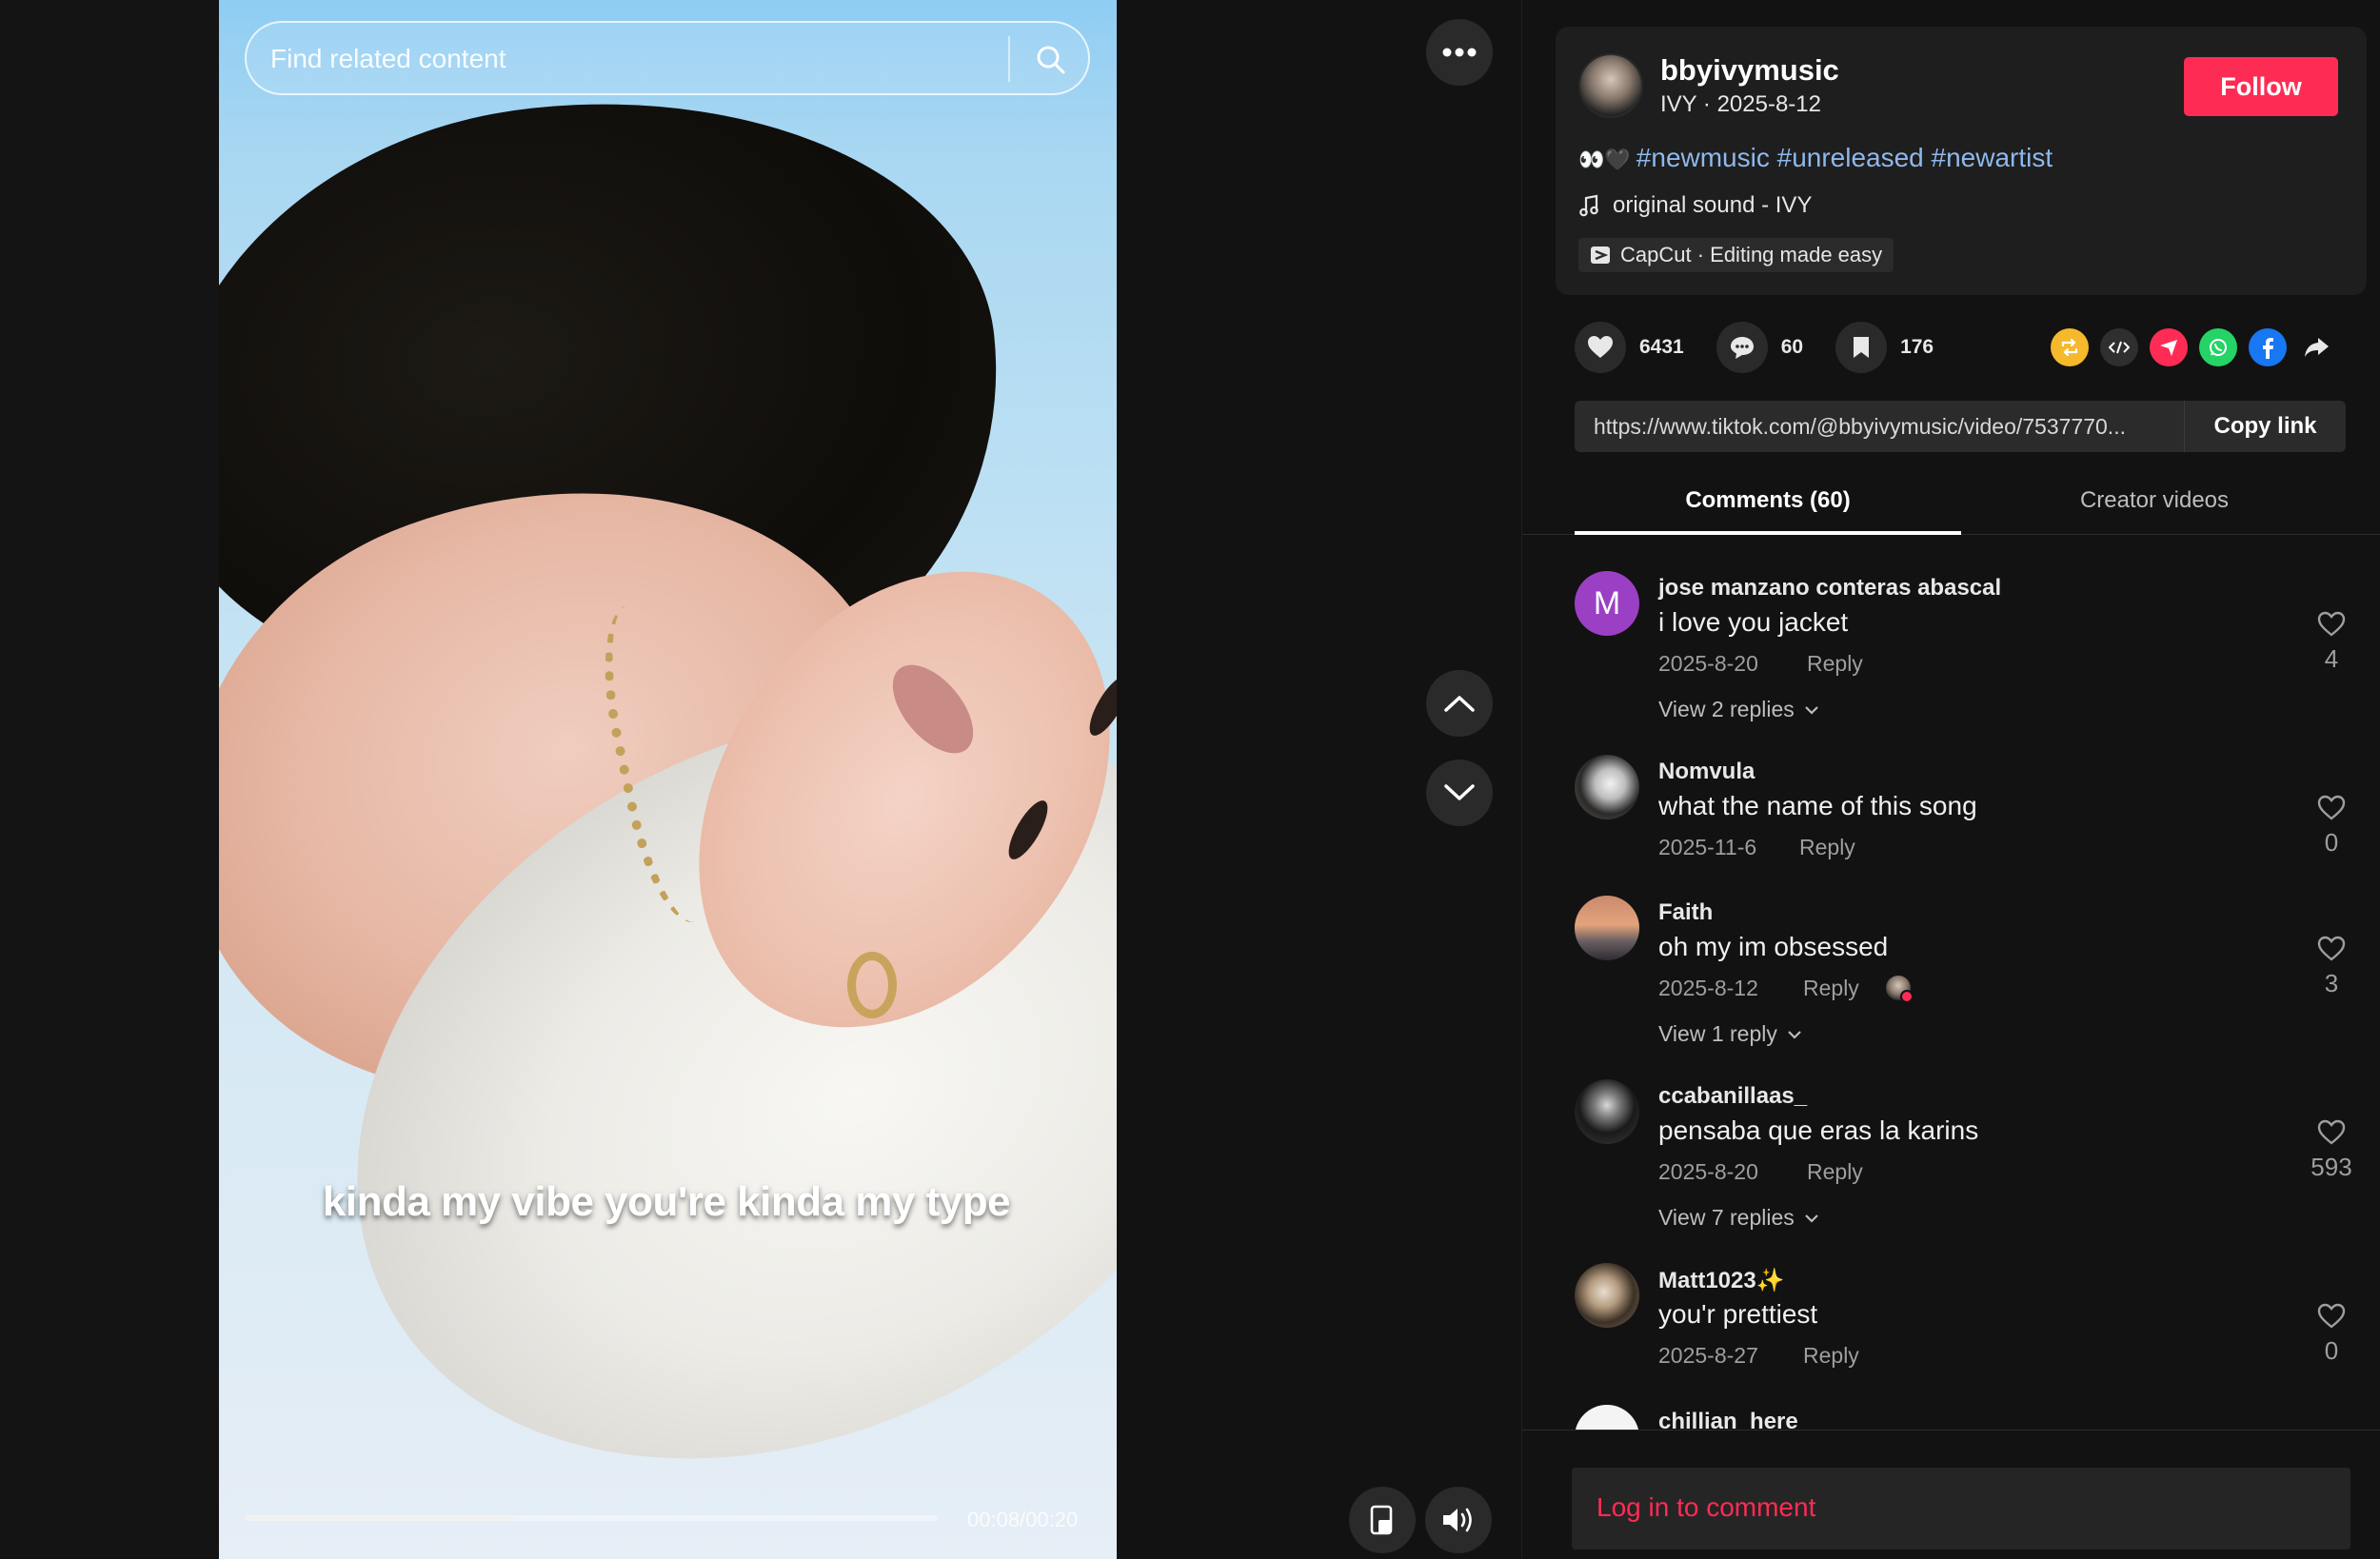  Describe the element at coordinates (1051, 60) in the screenshot. I see `search-button` at that location.